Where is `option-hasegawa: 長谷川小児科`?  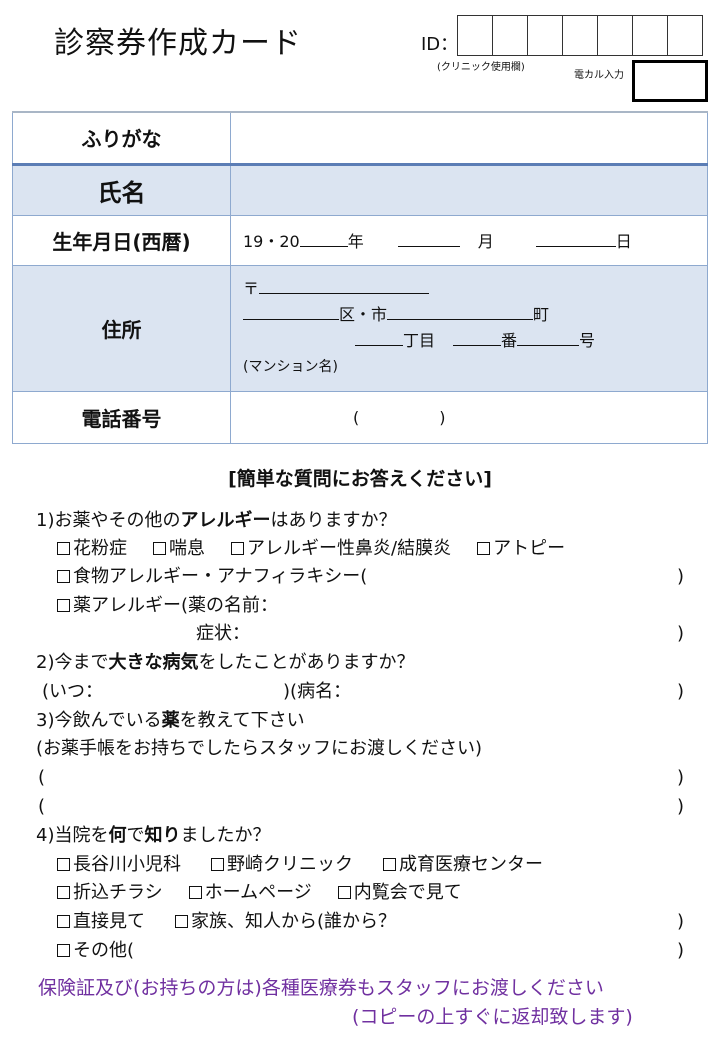 option-hasegawa: 長谷川小児科 is located at coordinates (119, 864).